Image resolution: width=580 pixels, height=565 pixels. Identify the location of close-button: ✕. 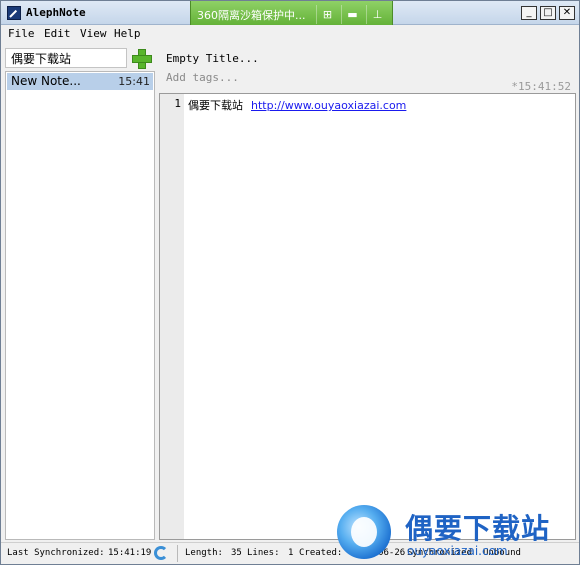
(567, 13).